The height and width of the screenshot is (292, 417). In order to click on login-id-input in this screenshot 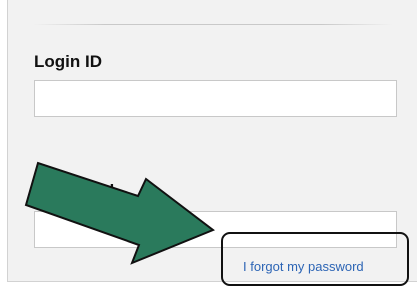, I will do `click(215, 98)`.